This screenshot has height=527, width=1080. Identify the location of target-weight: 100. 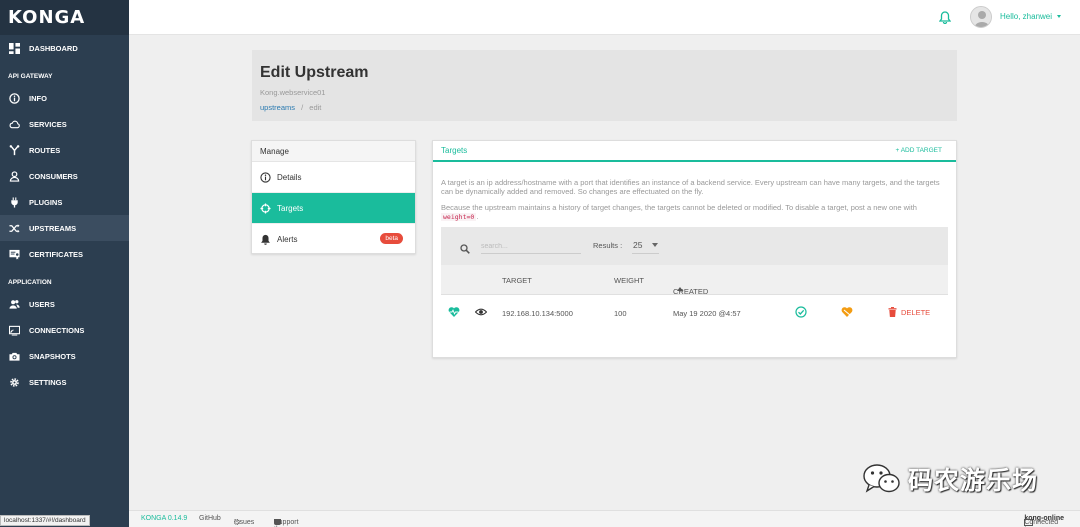
(620, 313).